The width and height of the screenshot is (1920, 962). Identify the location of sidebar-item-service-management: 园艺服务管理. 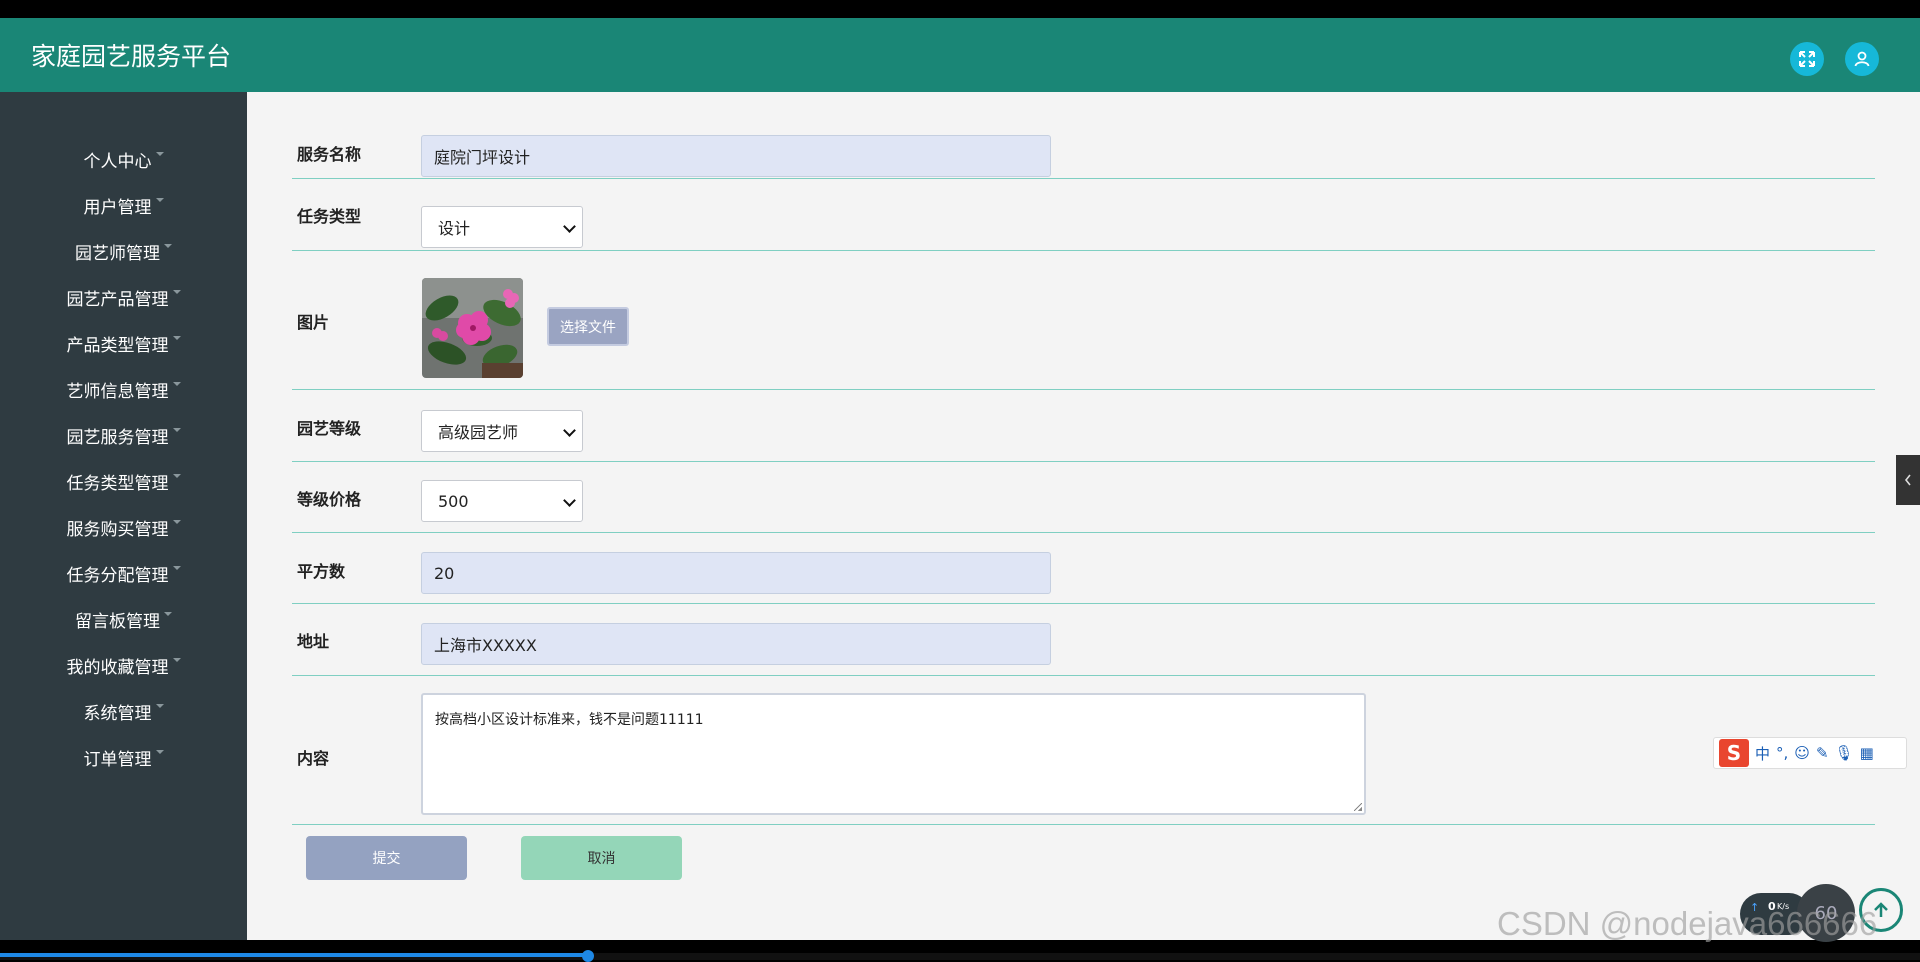
(123, 435).